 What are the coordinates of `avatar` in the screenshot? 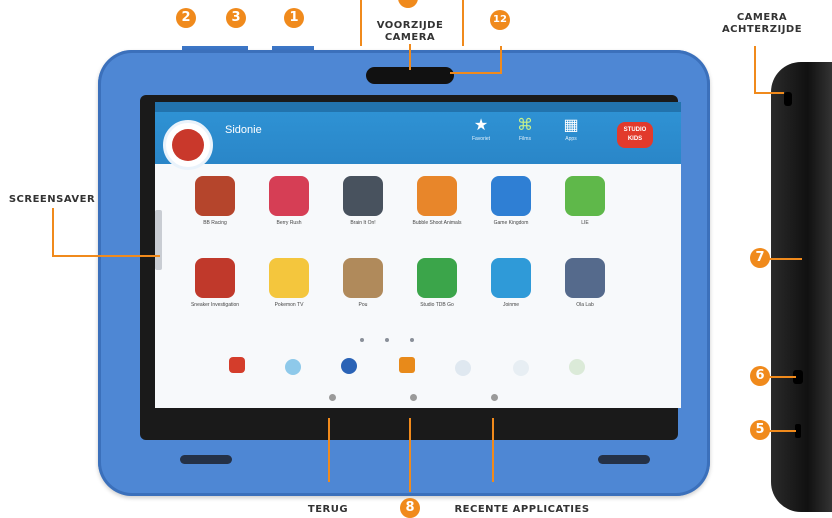 It's located at (188, 145).